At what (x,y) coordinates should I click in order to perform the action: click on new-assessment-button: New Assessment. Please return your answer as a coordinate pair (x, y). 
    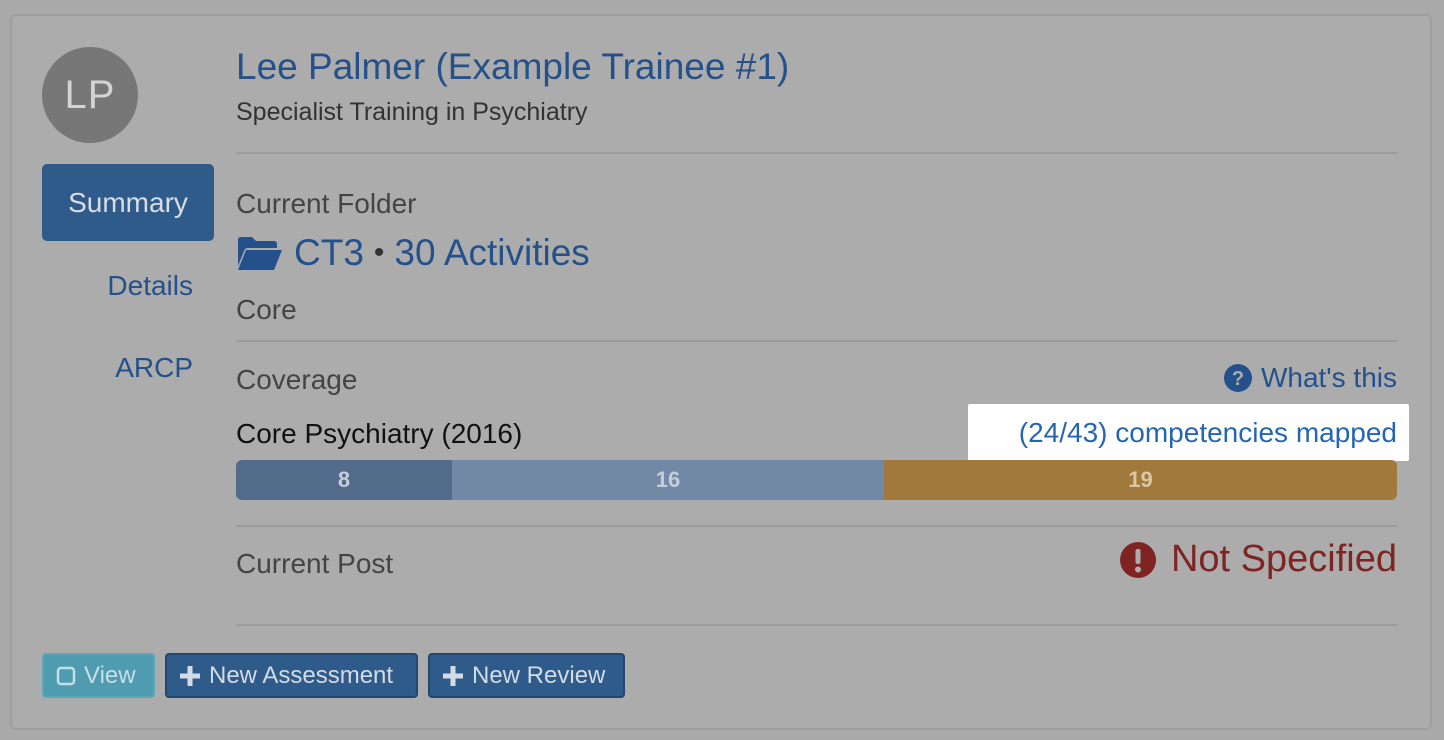
    Looking at the image, I should click on (291, 675).